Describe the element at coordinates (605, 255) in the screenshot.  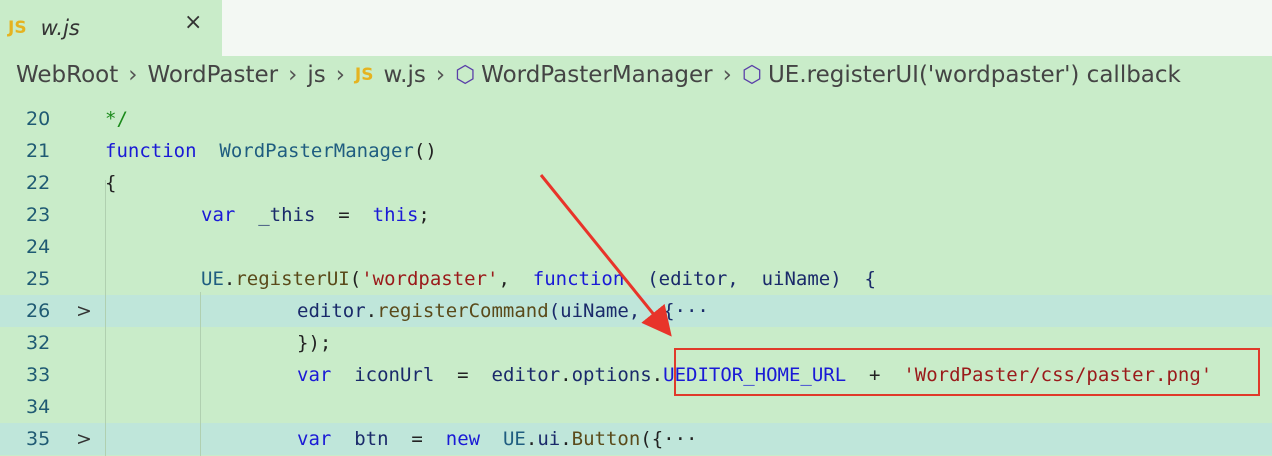
I see `annotation-arrow` at that location.